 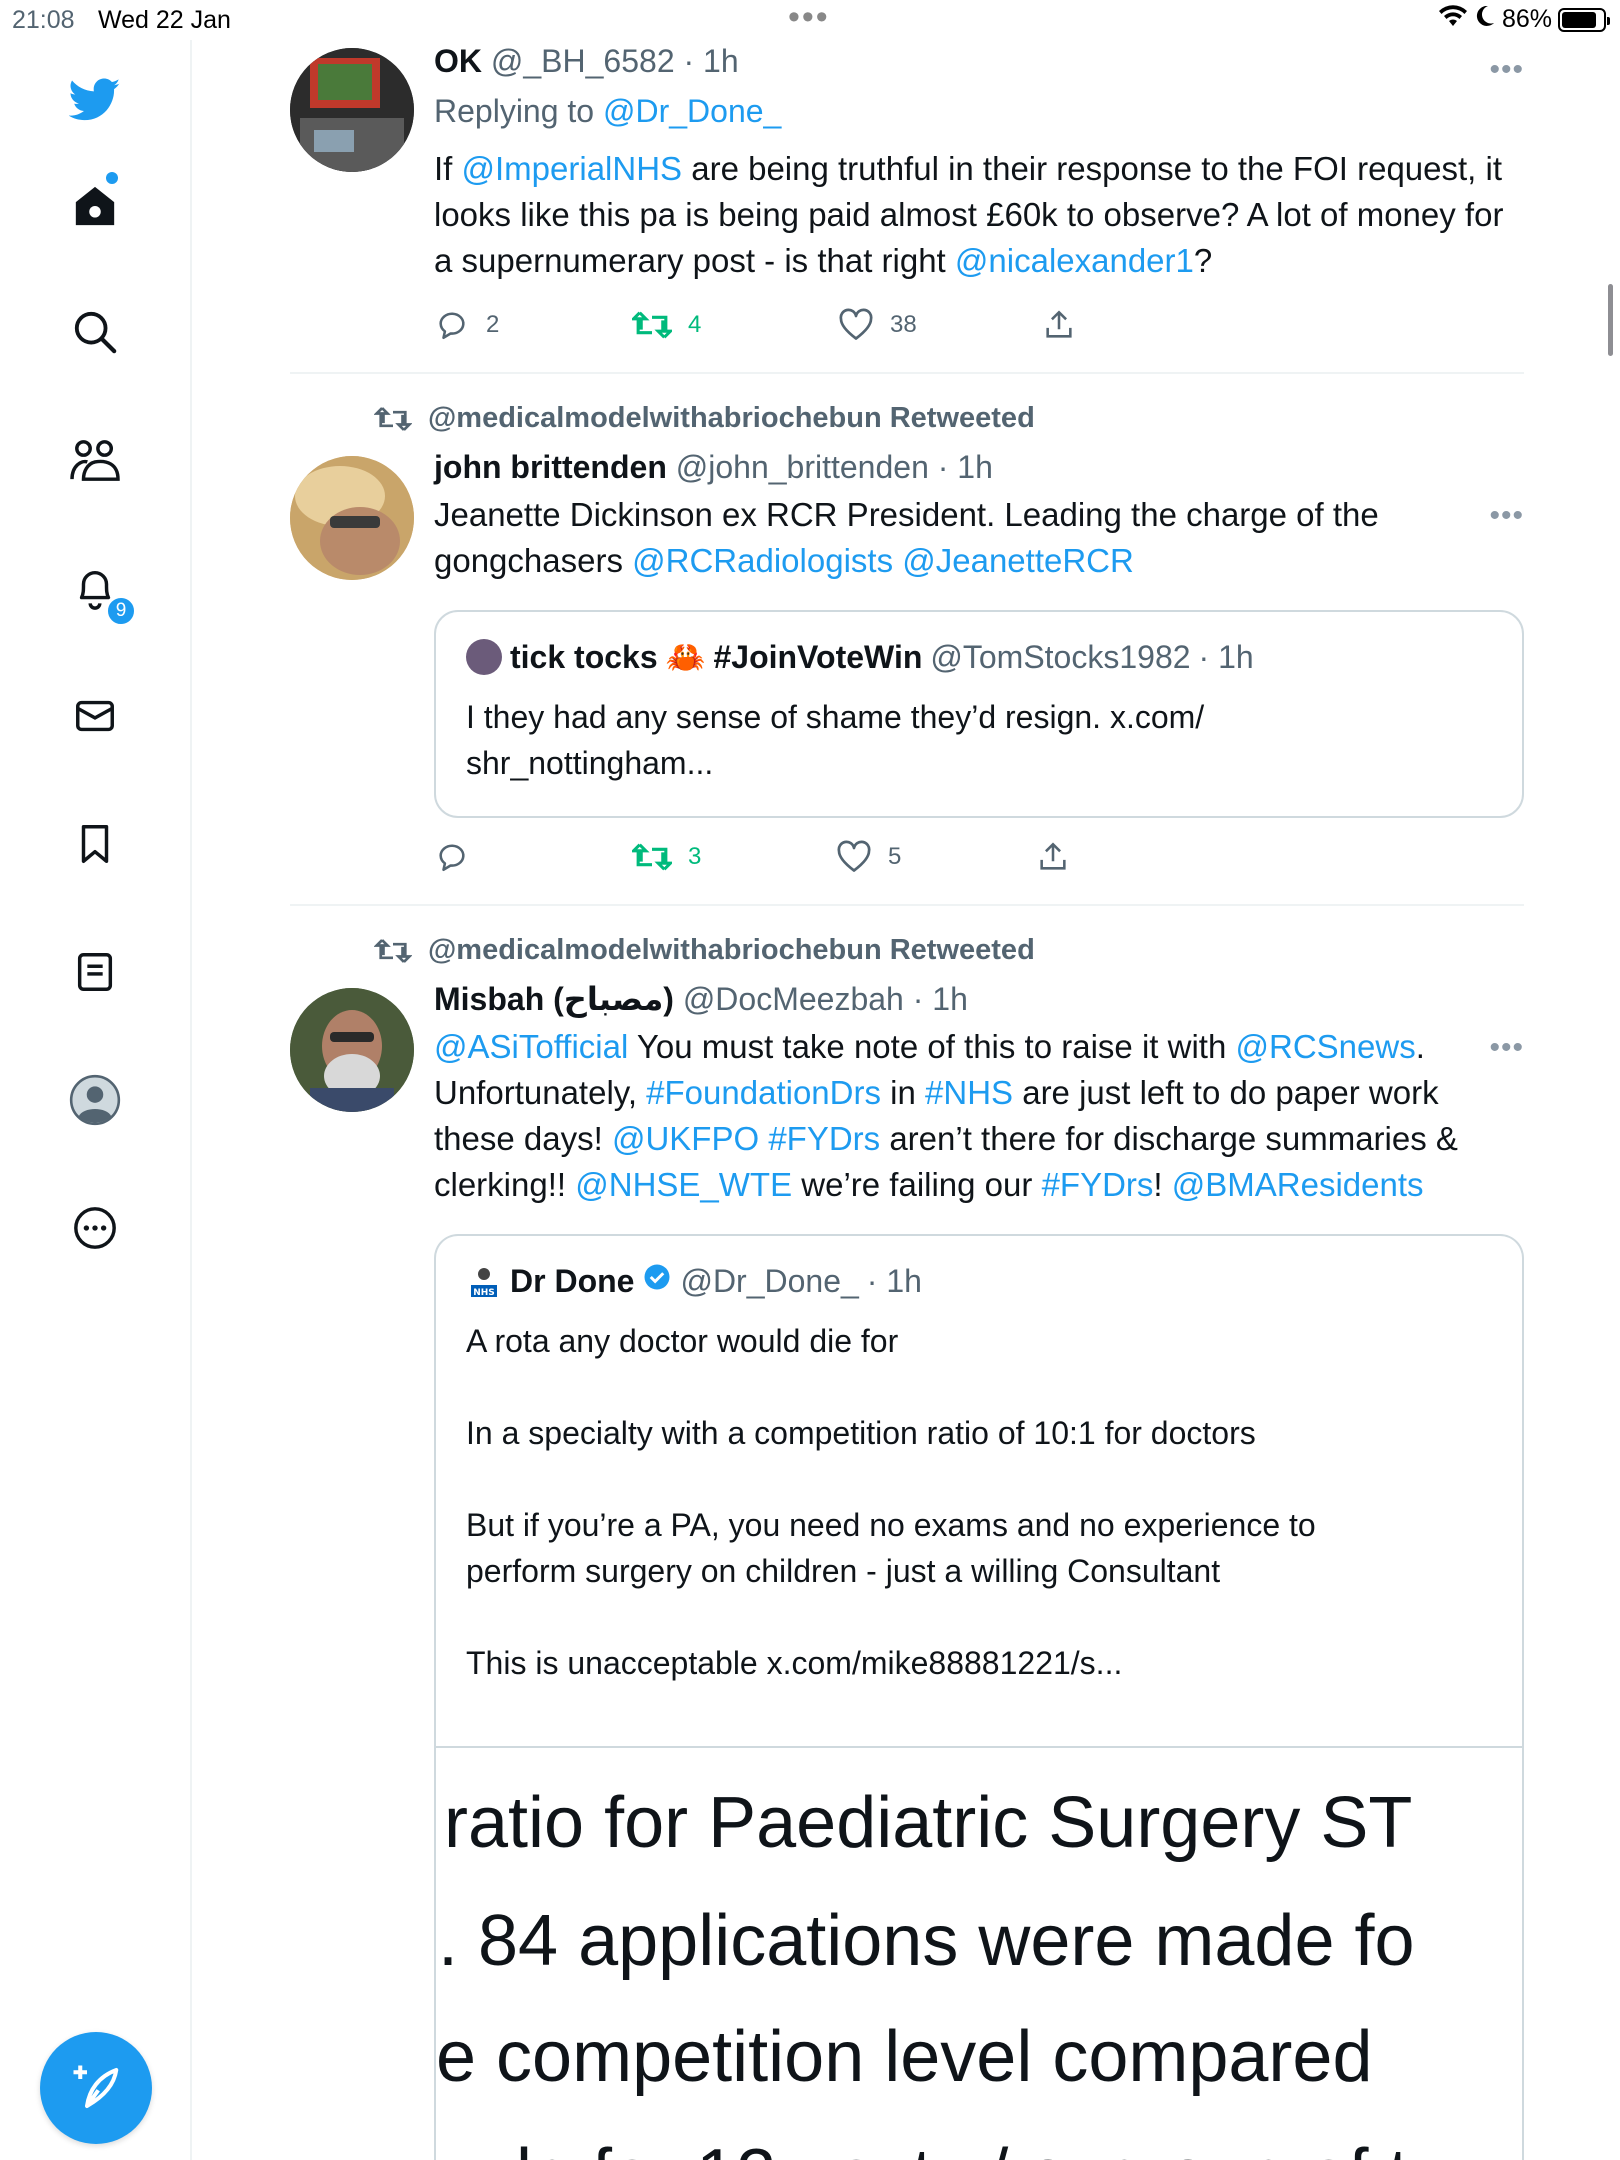 I want to click on mention: @ASiTofficial, so click(x=531, y=1046).